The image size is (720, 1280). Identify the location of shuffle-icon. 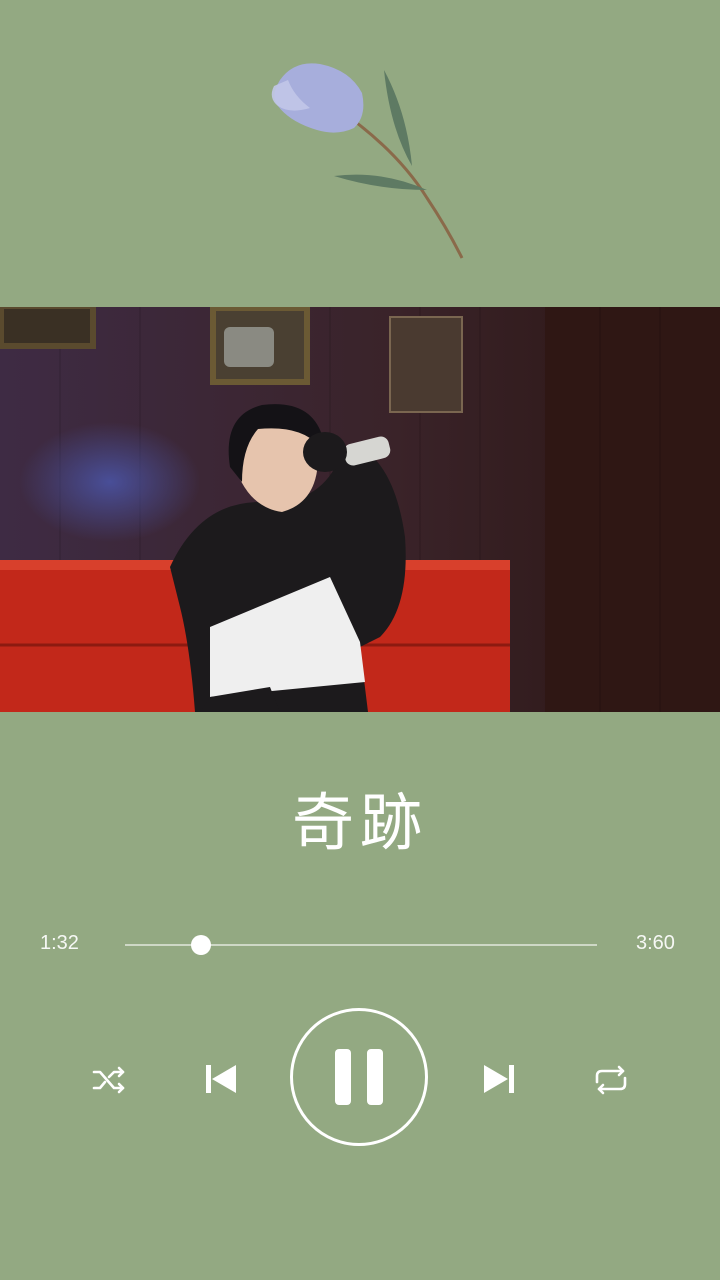
(109, 1080).